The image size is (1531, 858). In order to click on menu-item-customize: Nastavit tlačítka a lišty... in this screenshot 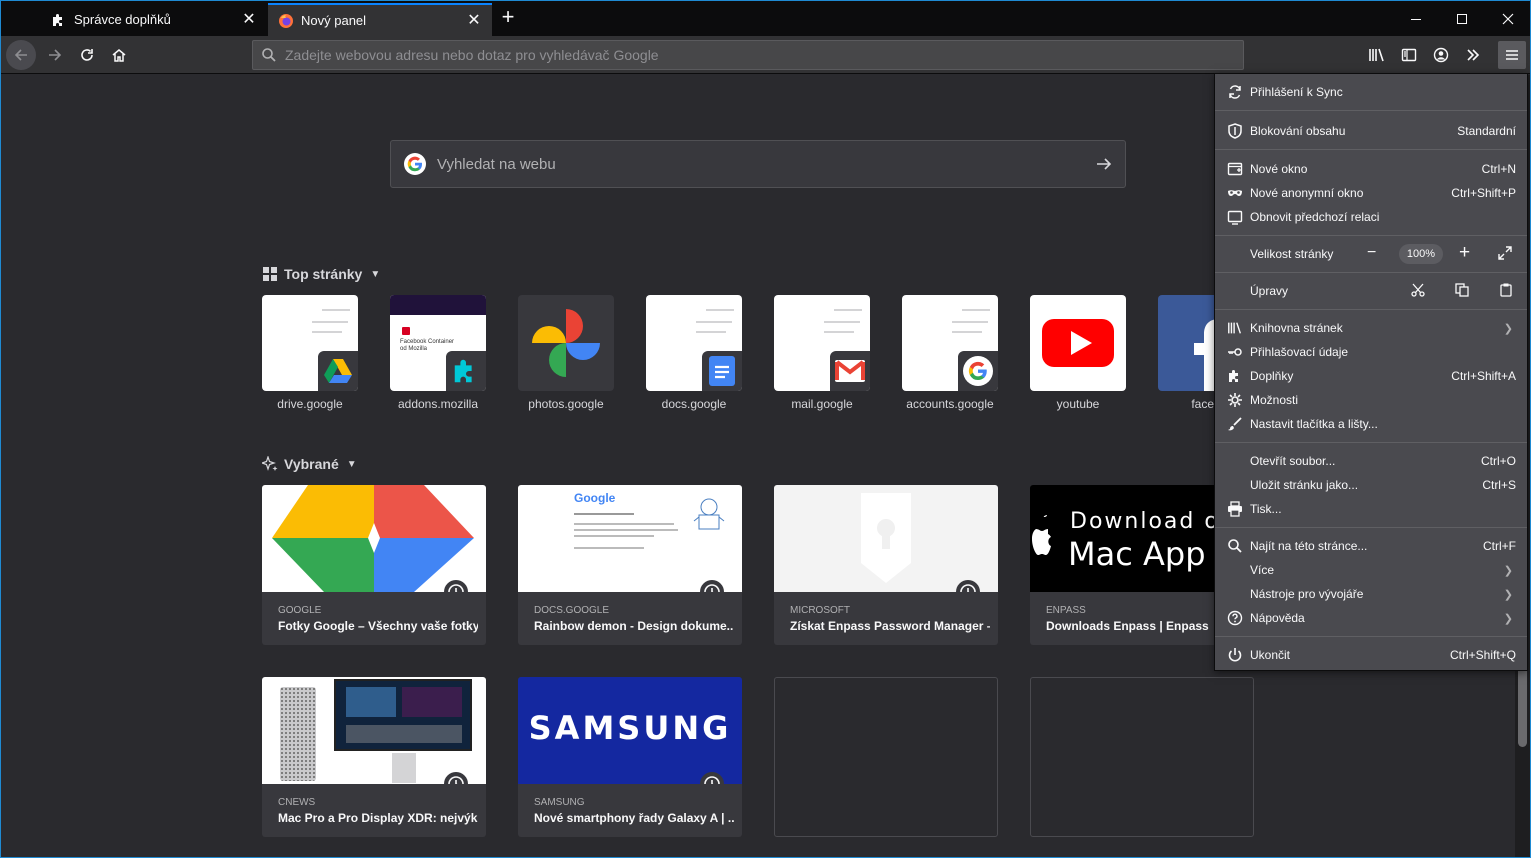, I will do `click(1371, 424)`.